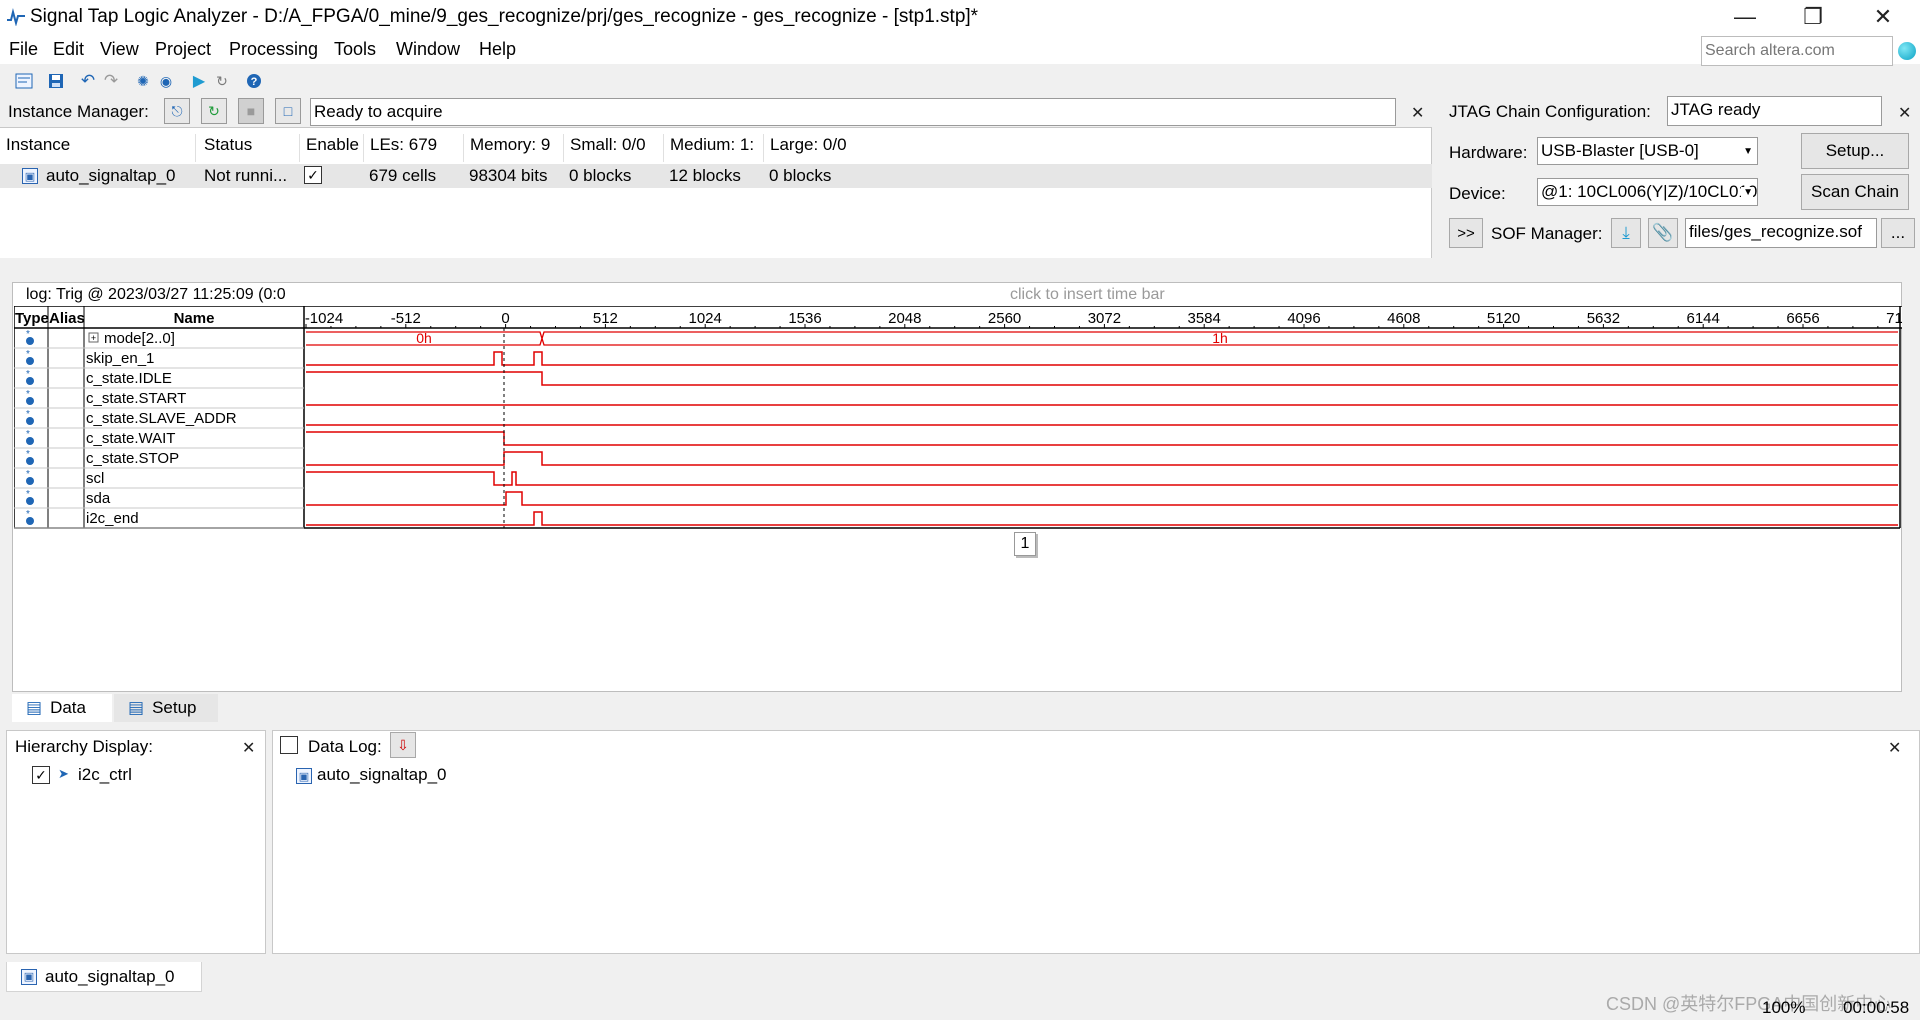 The height and width of the screenshot is (1020, 1920). I want to click on close-panel-icon: ✕, so click(1417, 113).